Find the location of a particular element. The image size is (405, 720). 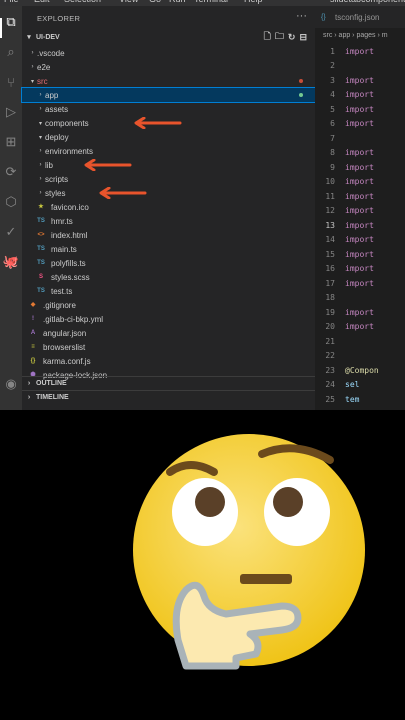

tree-item-deploy: ▾ deploy is located at coordinates (168, 137).